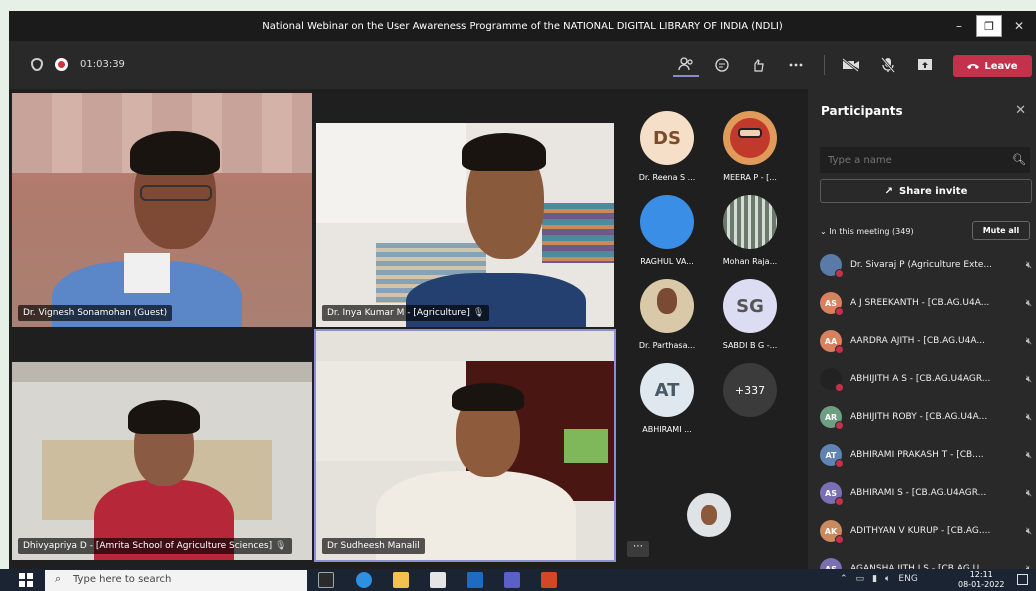 The width and height of the screenshot is (1036, 591). Describe the element at coordinates (638, 549) in the screenshot. I see `more-icon: ⋯` at that location.